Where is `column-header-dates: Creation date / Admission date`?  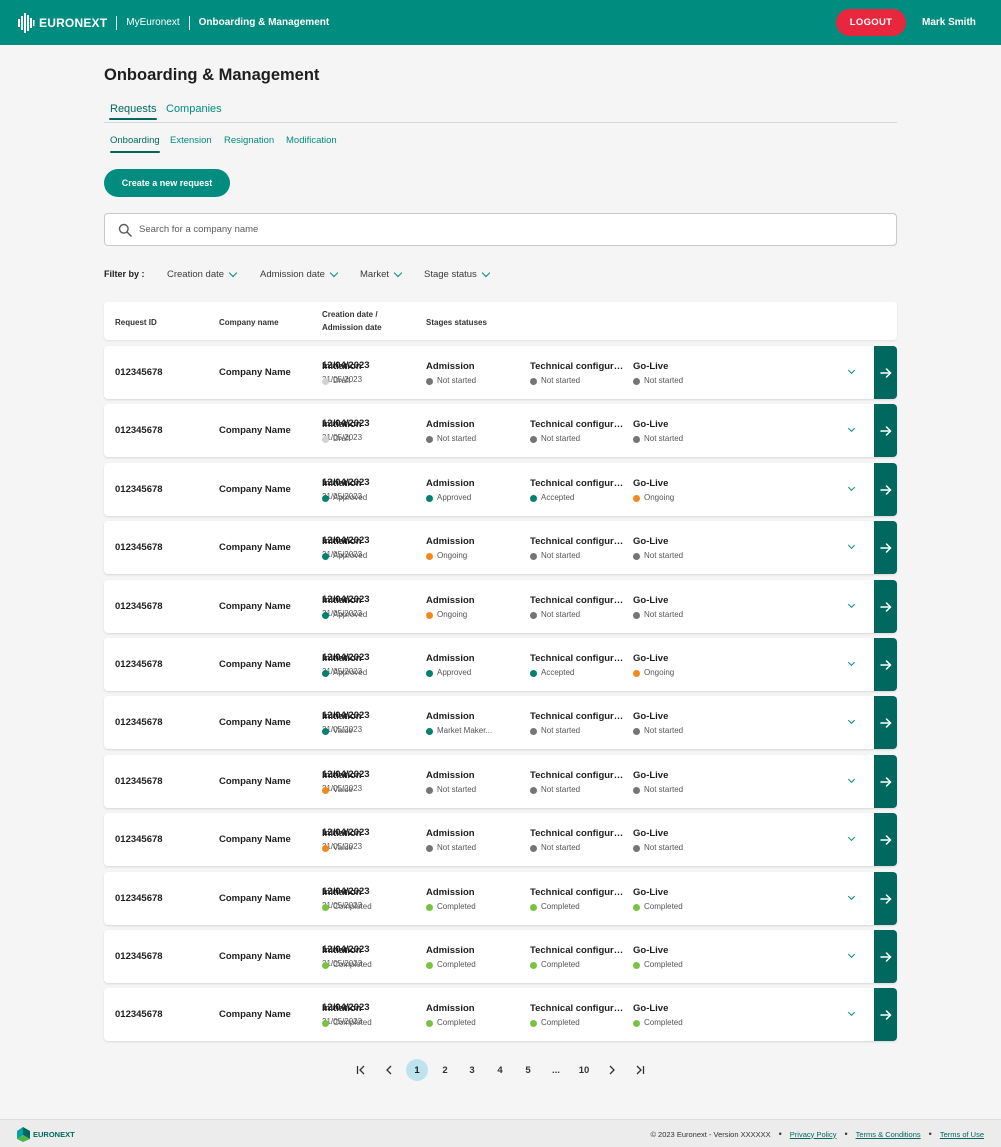 column-header-dates: Creation date / Admission date is located at coordinates (352, 321).